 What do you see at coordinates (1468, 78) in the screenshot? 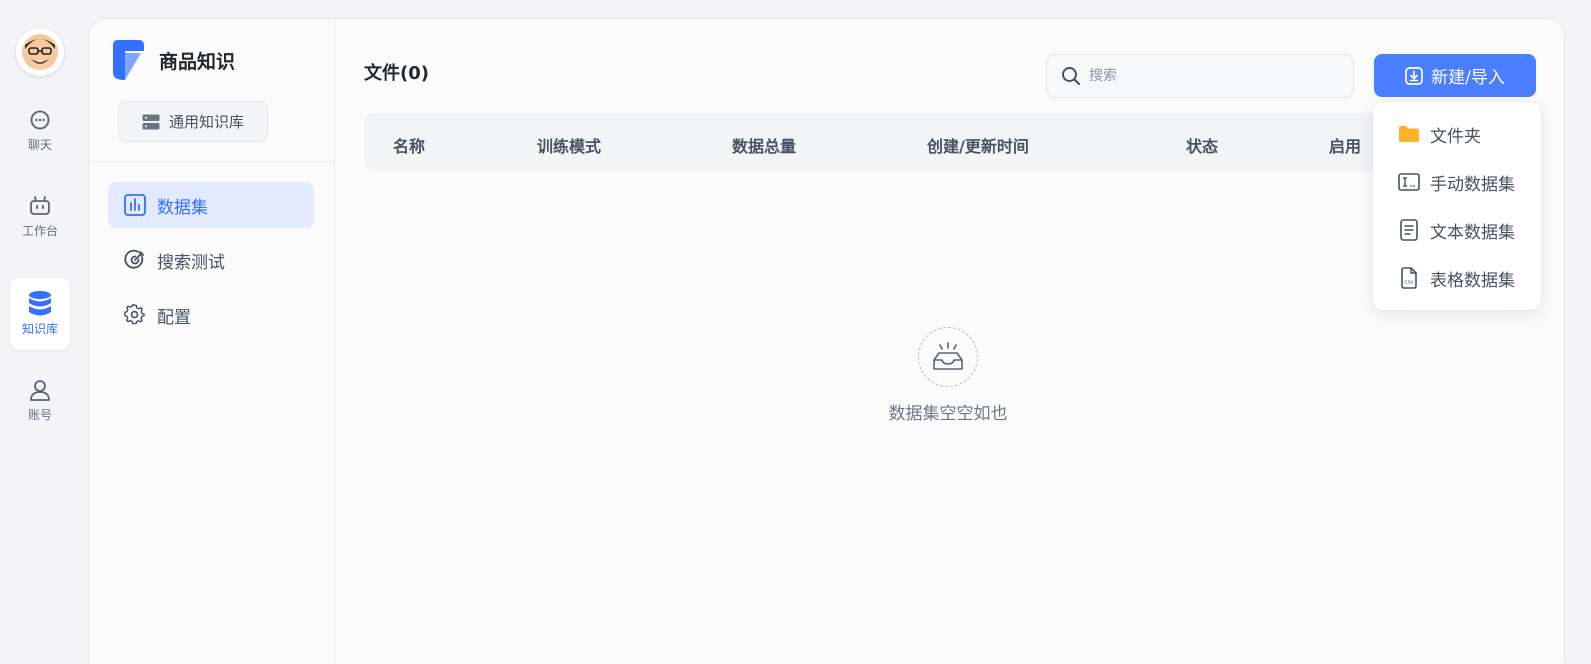
I see `new-import-label: 新建/导入` at bounding box center [1468, 78].